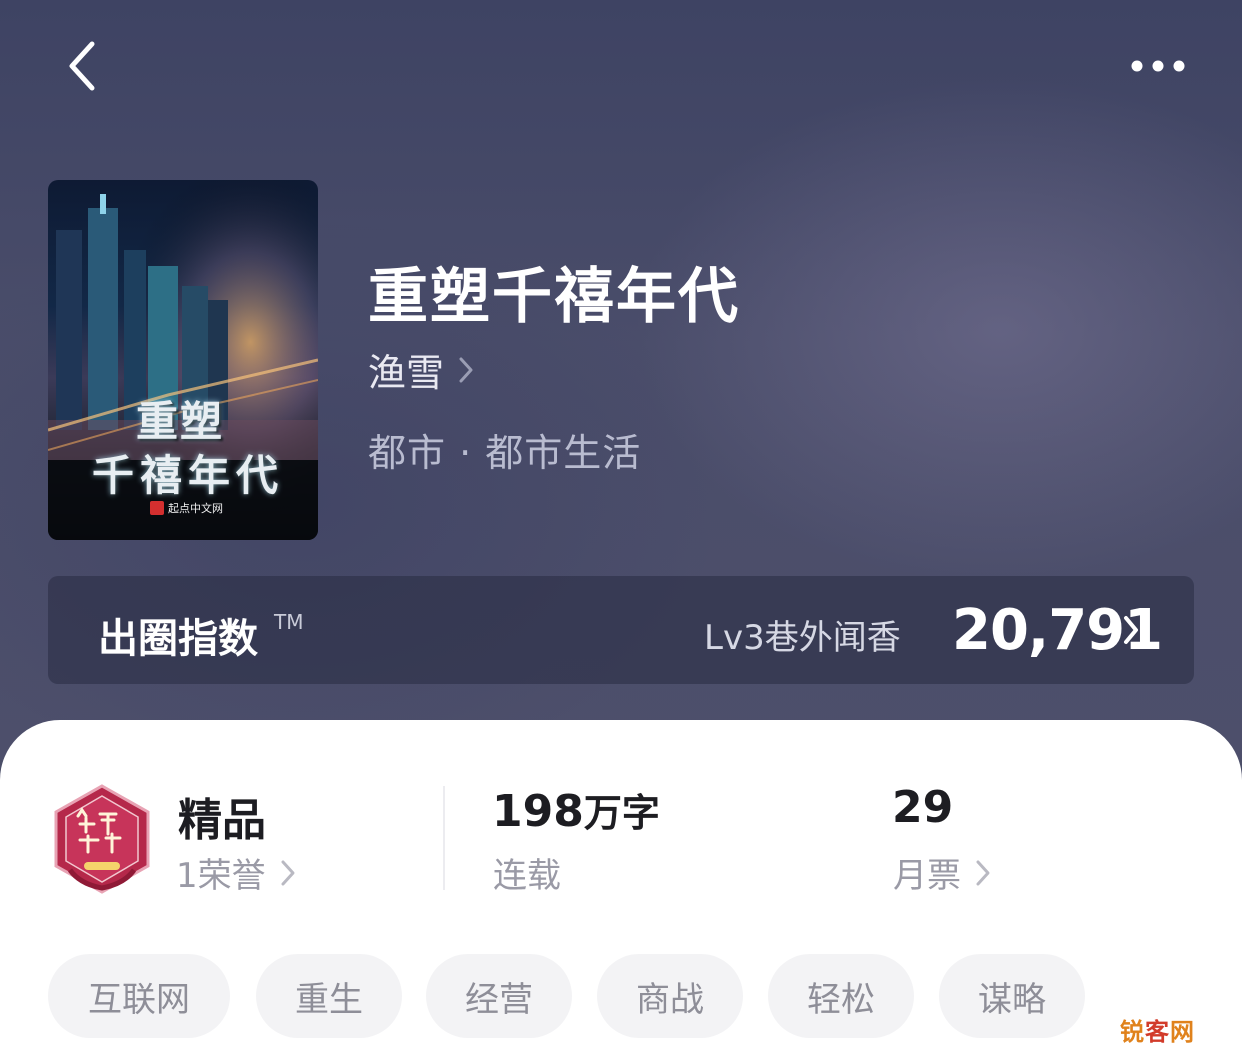  Describe the element at coordinates (841, 996) in the screenshot. I see `tag-chip: 轻松` at that location.